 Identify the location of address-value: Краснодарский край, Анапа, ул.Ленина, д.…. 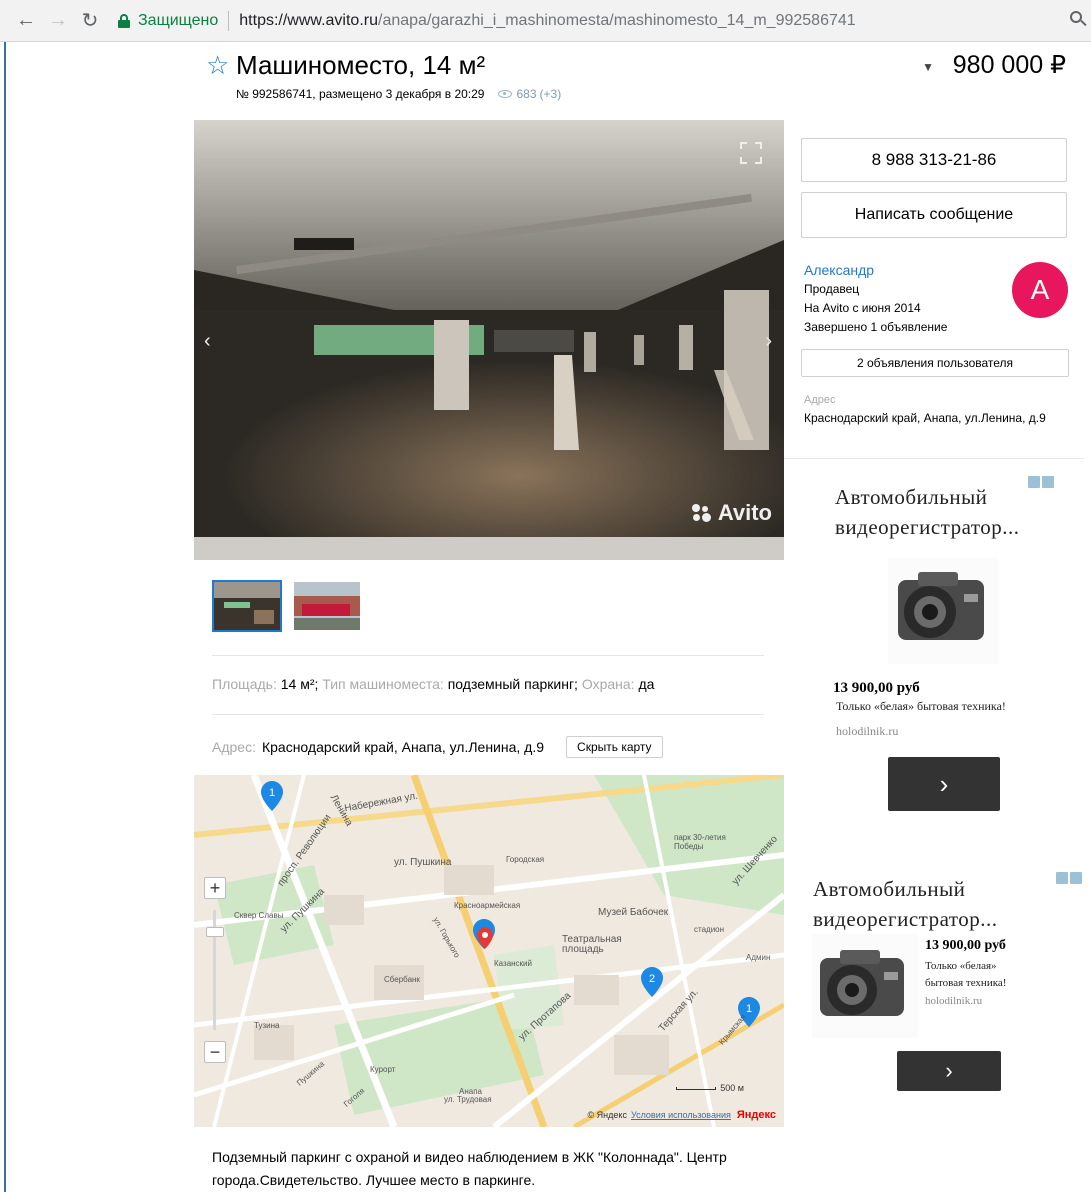
(403, 747).